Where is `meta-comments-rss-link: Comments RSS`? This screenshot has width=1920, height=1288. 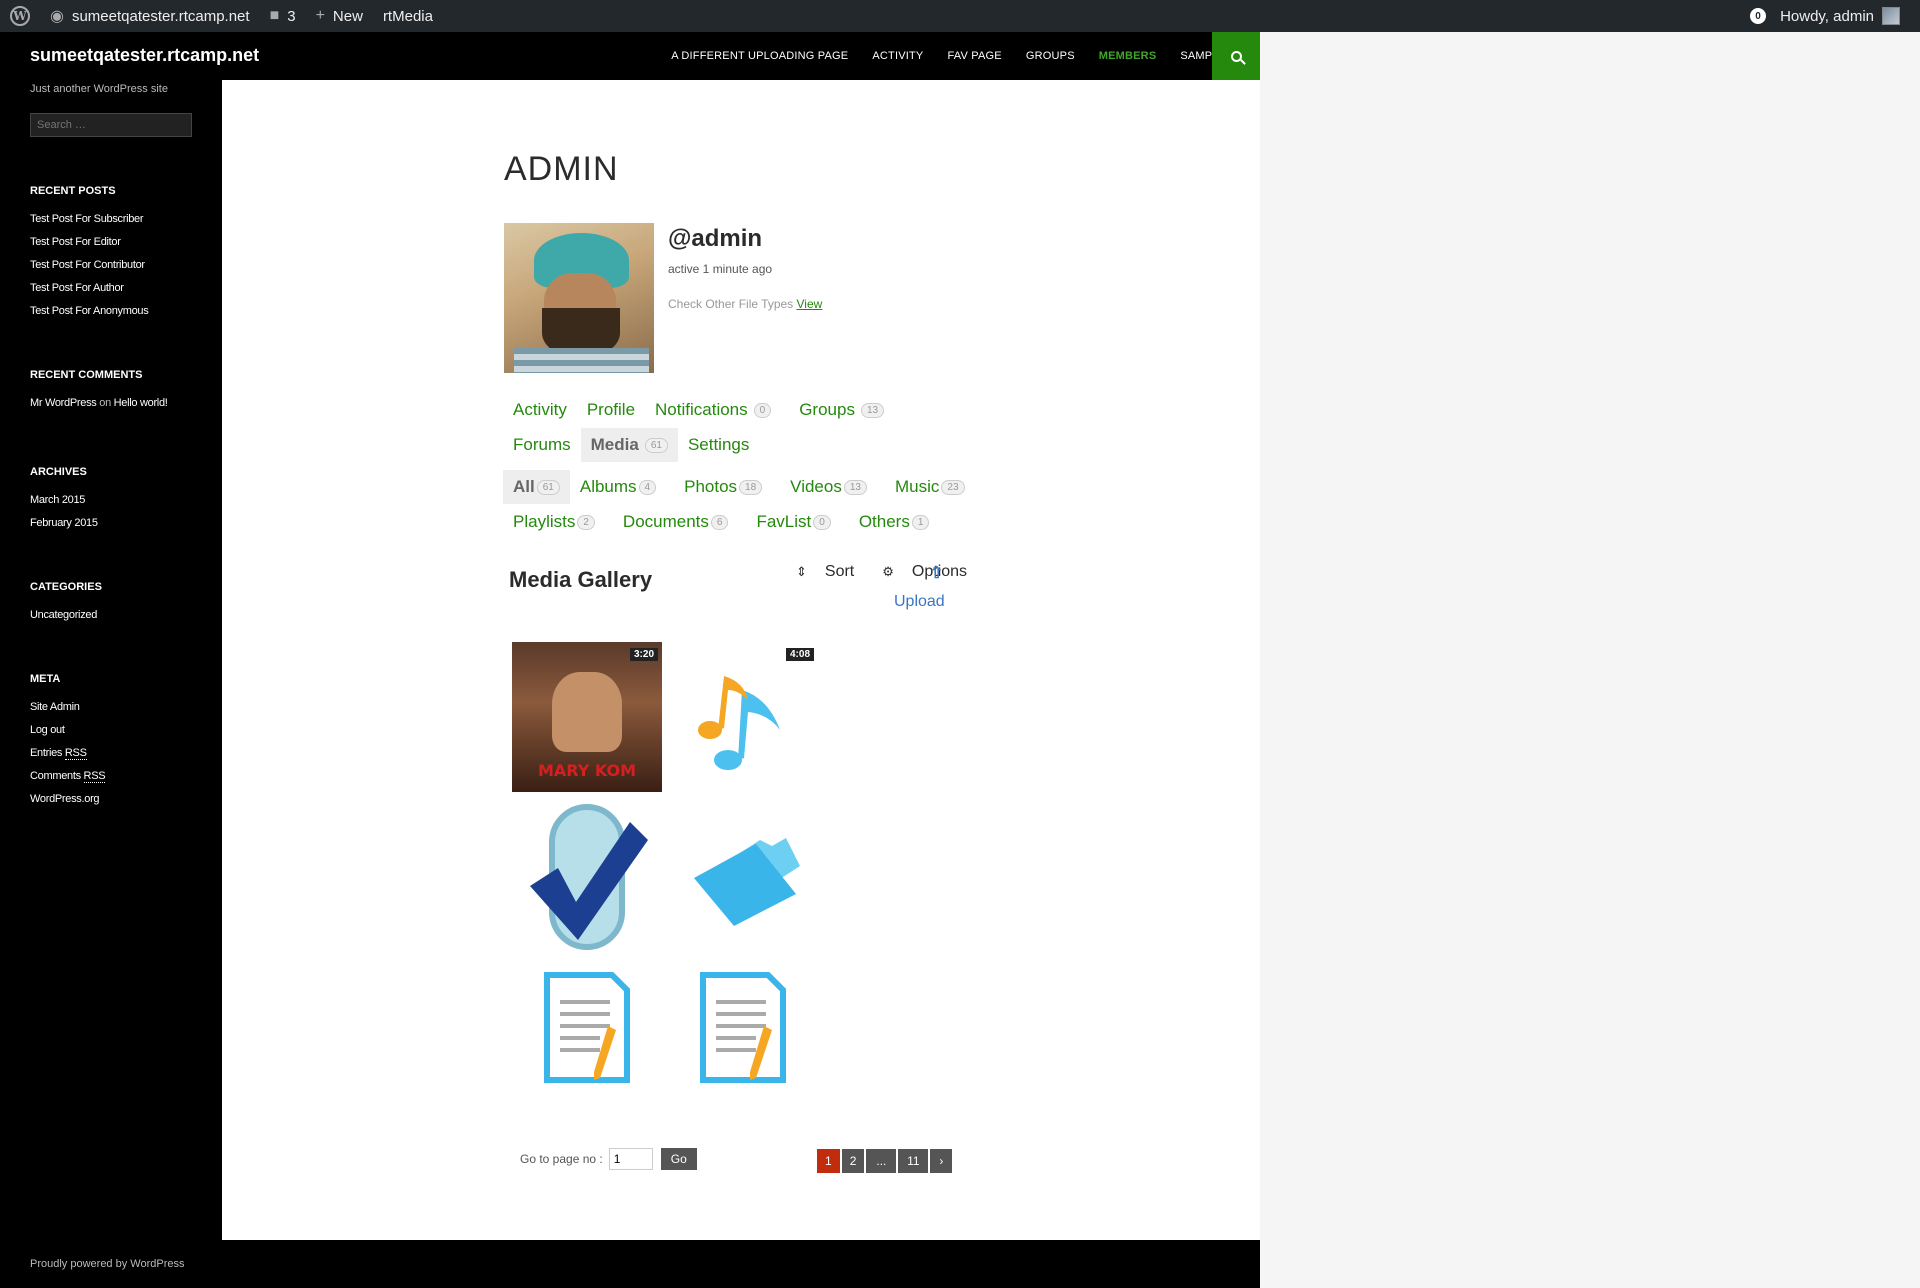 meta-comments-rss-link: Comments RSS is located at coordinates (115, 776).